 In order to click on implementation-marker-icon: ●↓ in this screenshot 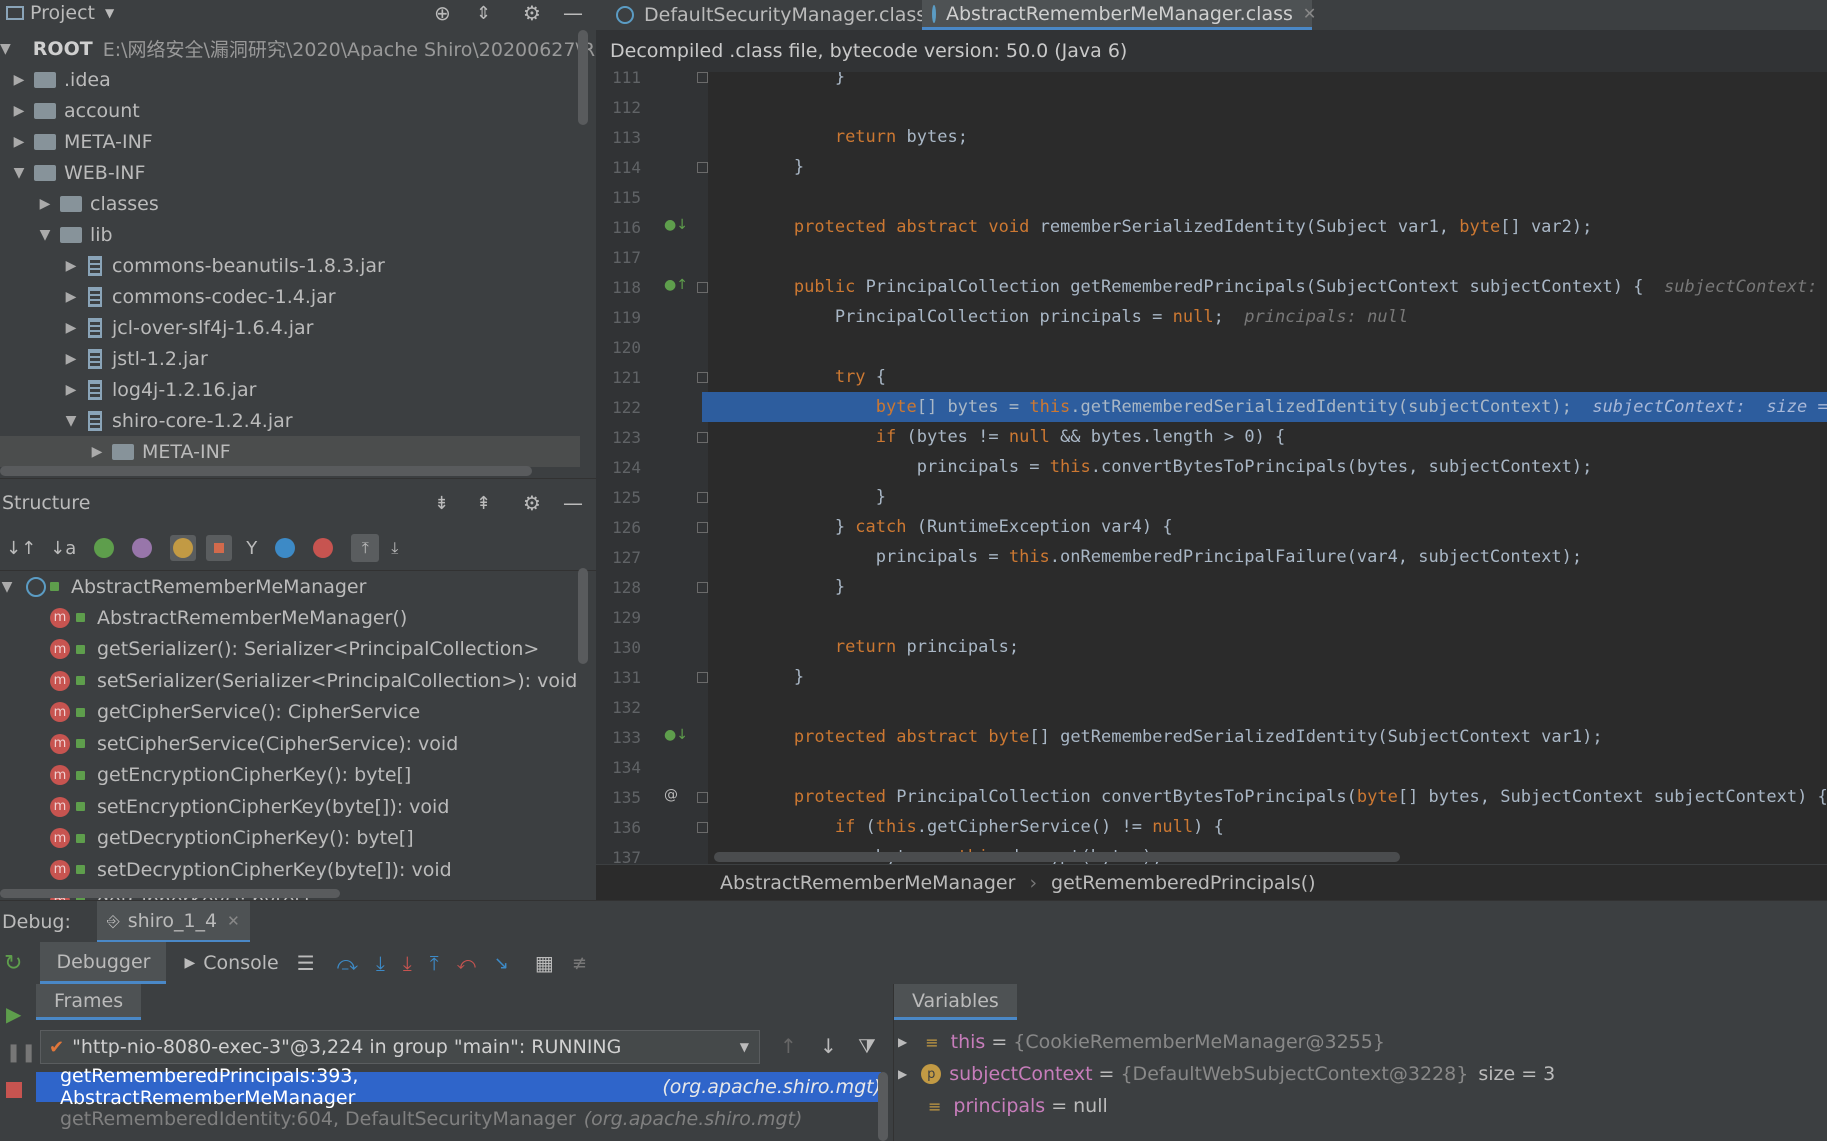, I will do `click(676, 735)`.